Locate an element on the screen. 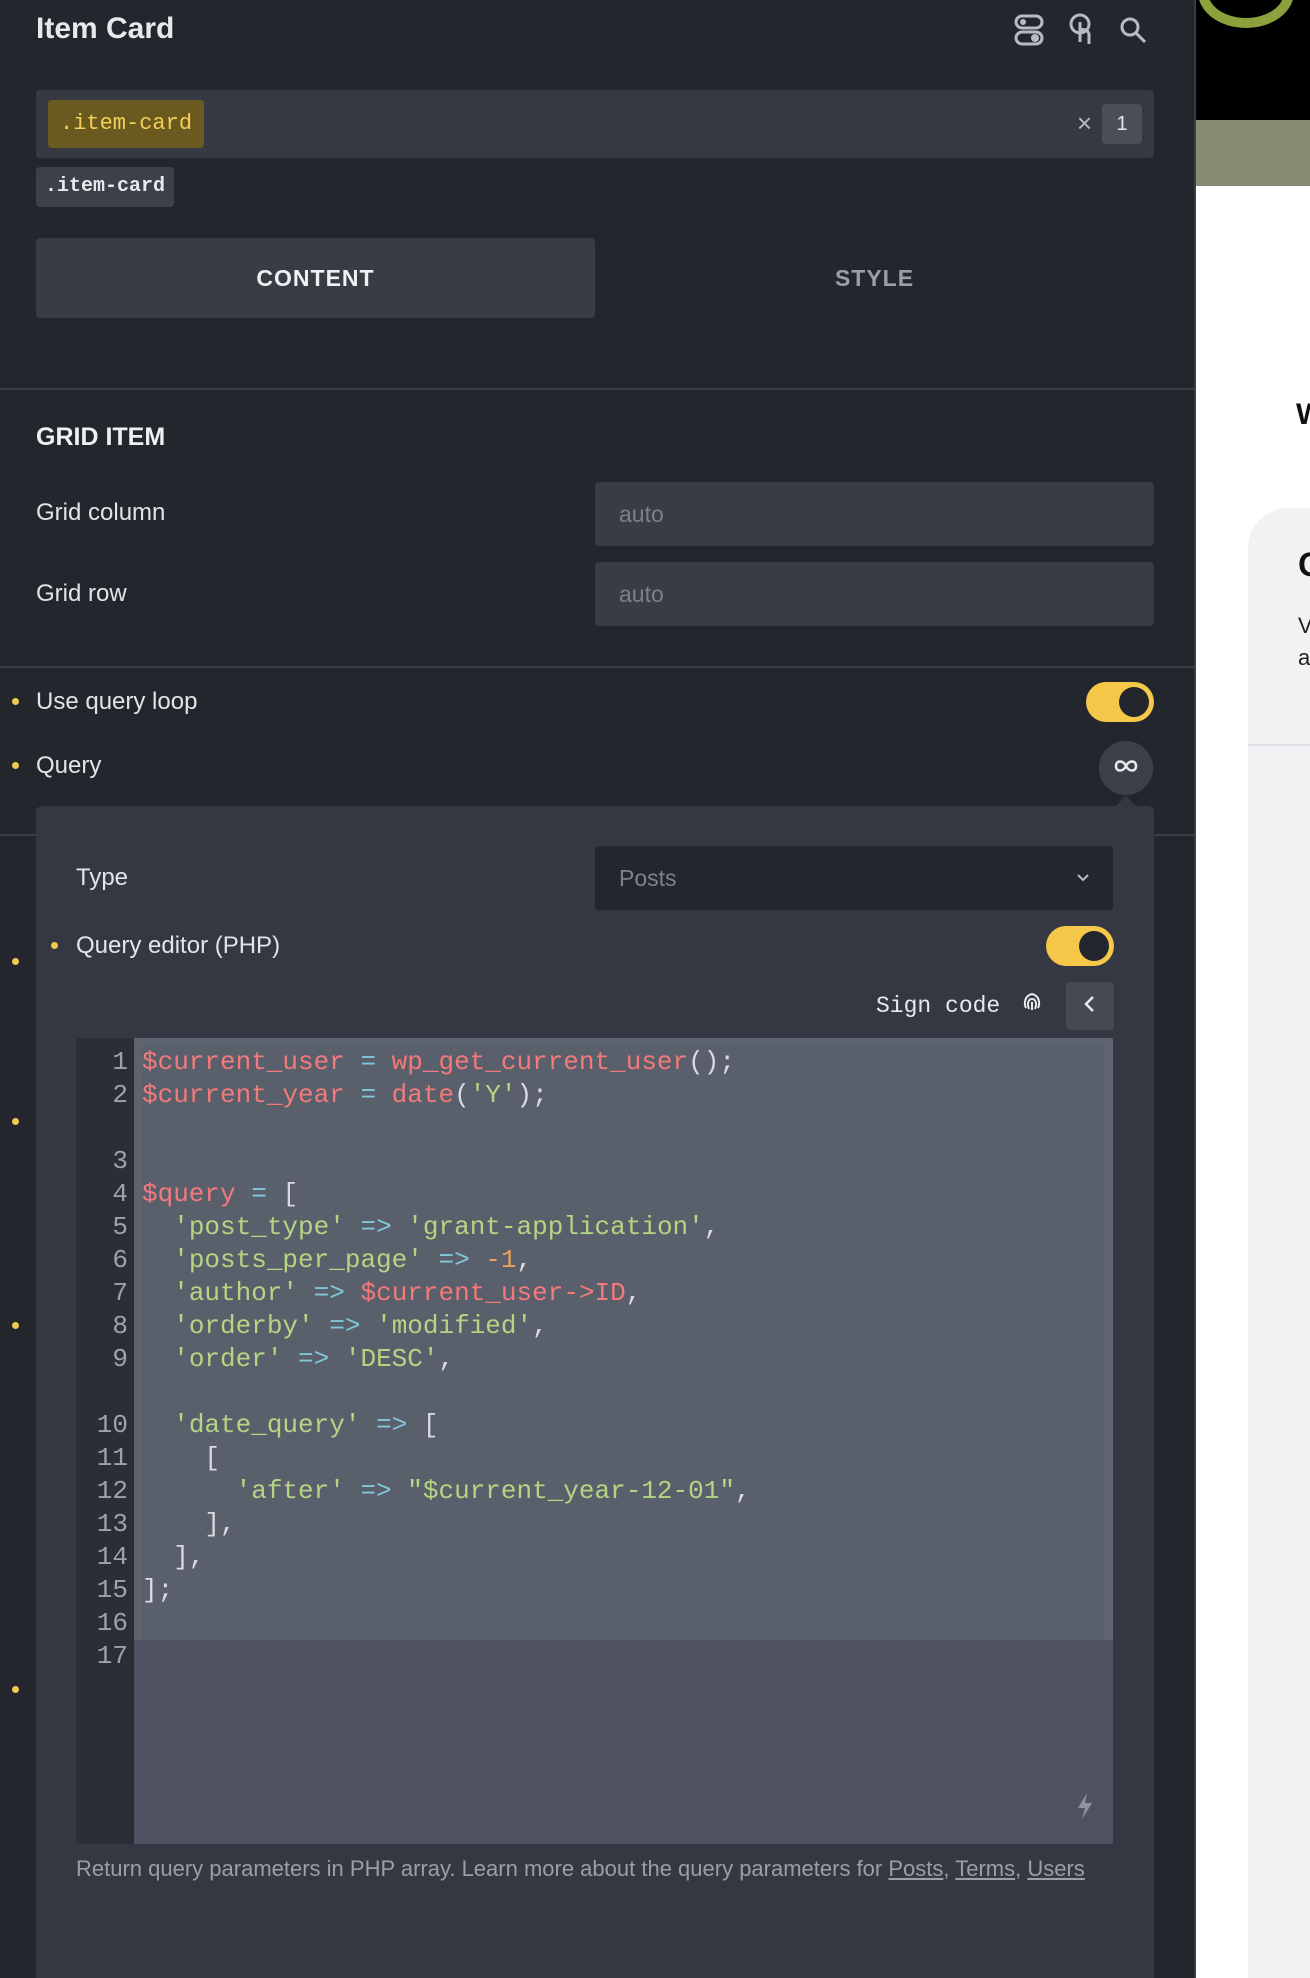 Image resolution: width=1310 pixels, height=1978 pixels. touch-pointer-icon is located at coordinates (1081, 30).